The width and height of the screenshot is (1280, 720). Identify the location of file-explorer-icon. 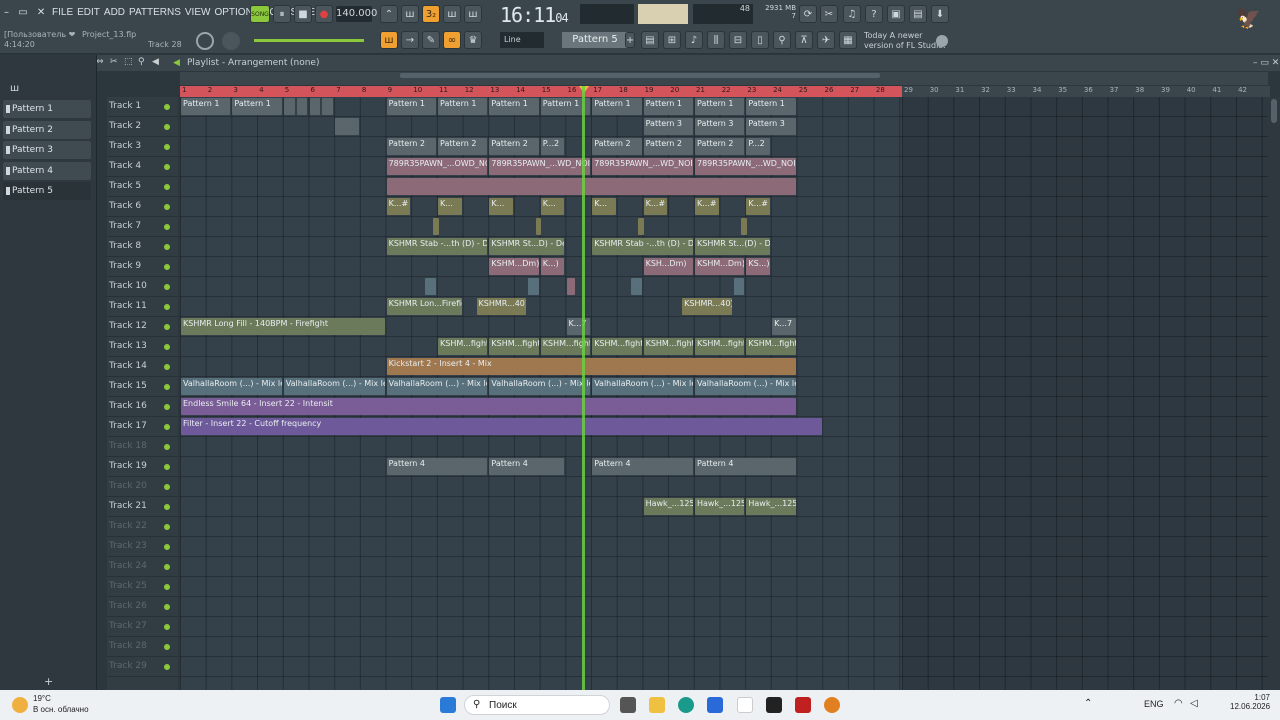
(657, 705).